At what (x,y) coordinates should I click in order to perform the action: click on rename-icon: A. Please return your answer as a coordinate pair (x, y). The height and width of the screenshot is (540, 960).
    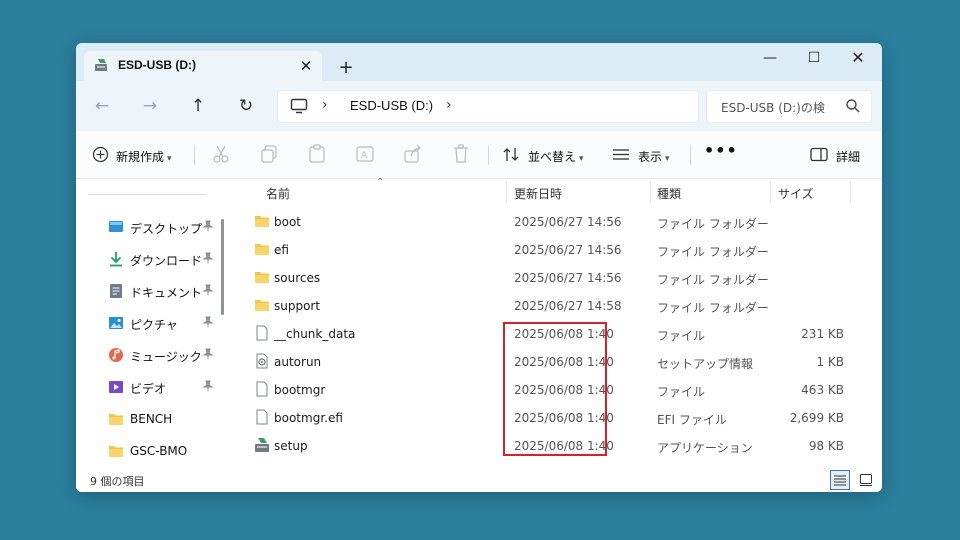
    Looking at the image, I should click on (365, 154).